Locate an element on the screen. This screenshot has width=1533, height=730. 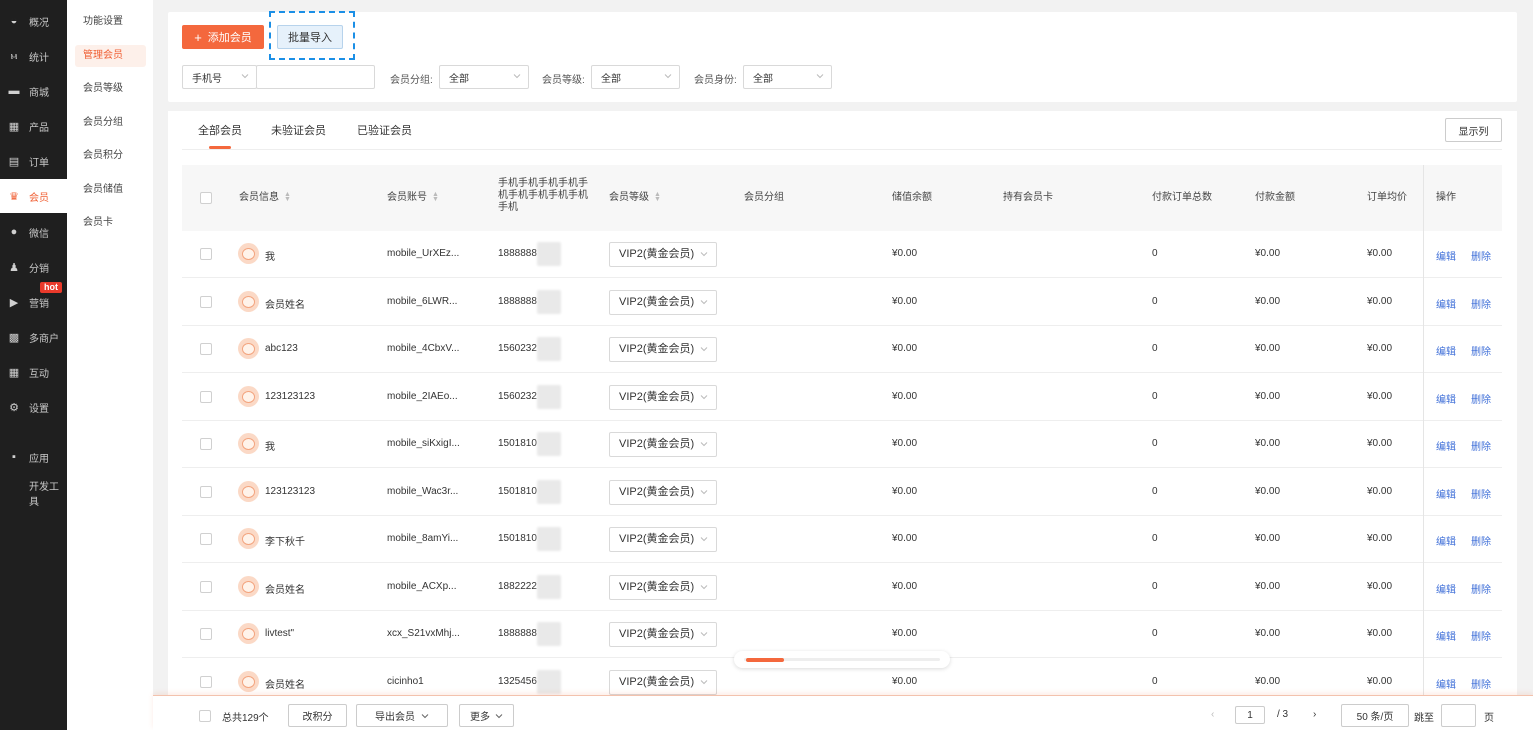
submenu-item-5: 会员储值 is located at coordinates (110, 190).